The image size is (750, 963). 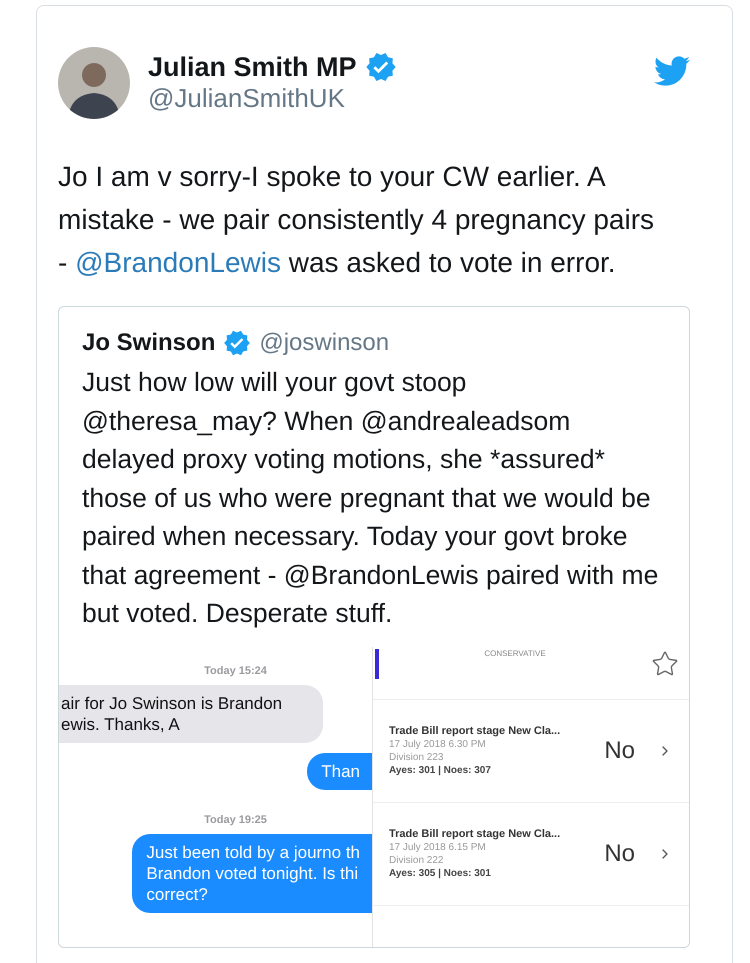 What do you see at coordinates (235, 670) in the screenshot?
I see `message-timestamp: Today 15:24` at bounding box center [235, 670].